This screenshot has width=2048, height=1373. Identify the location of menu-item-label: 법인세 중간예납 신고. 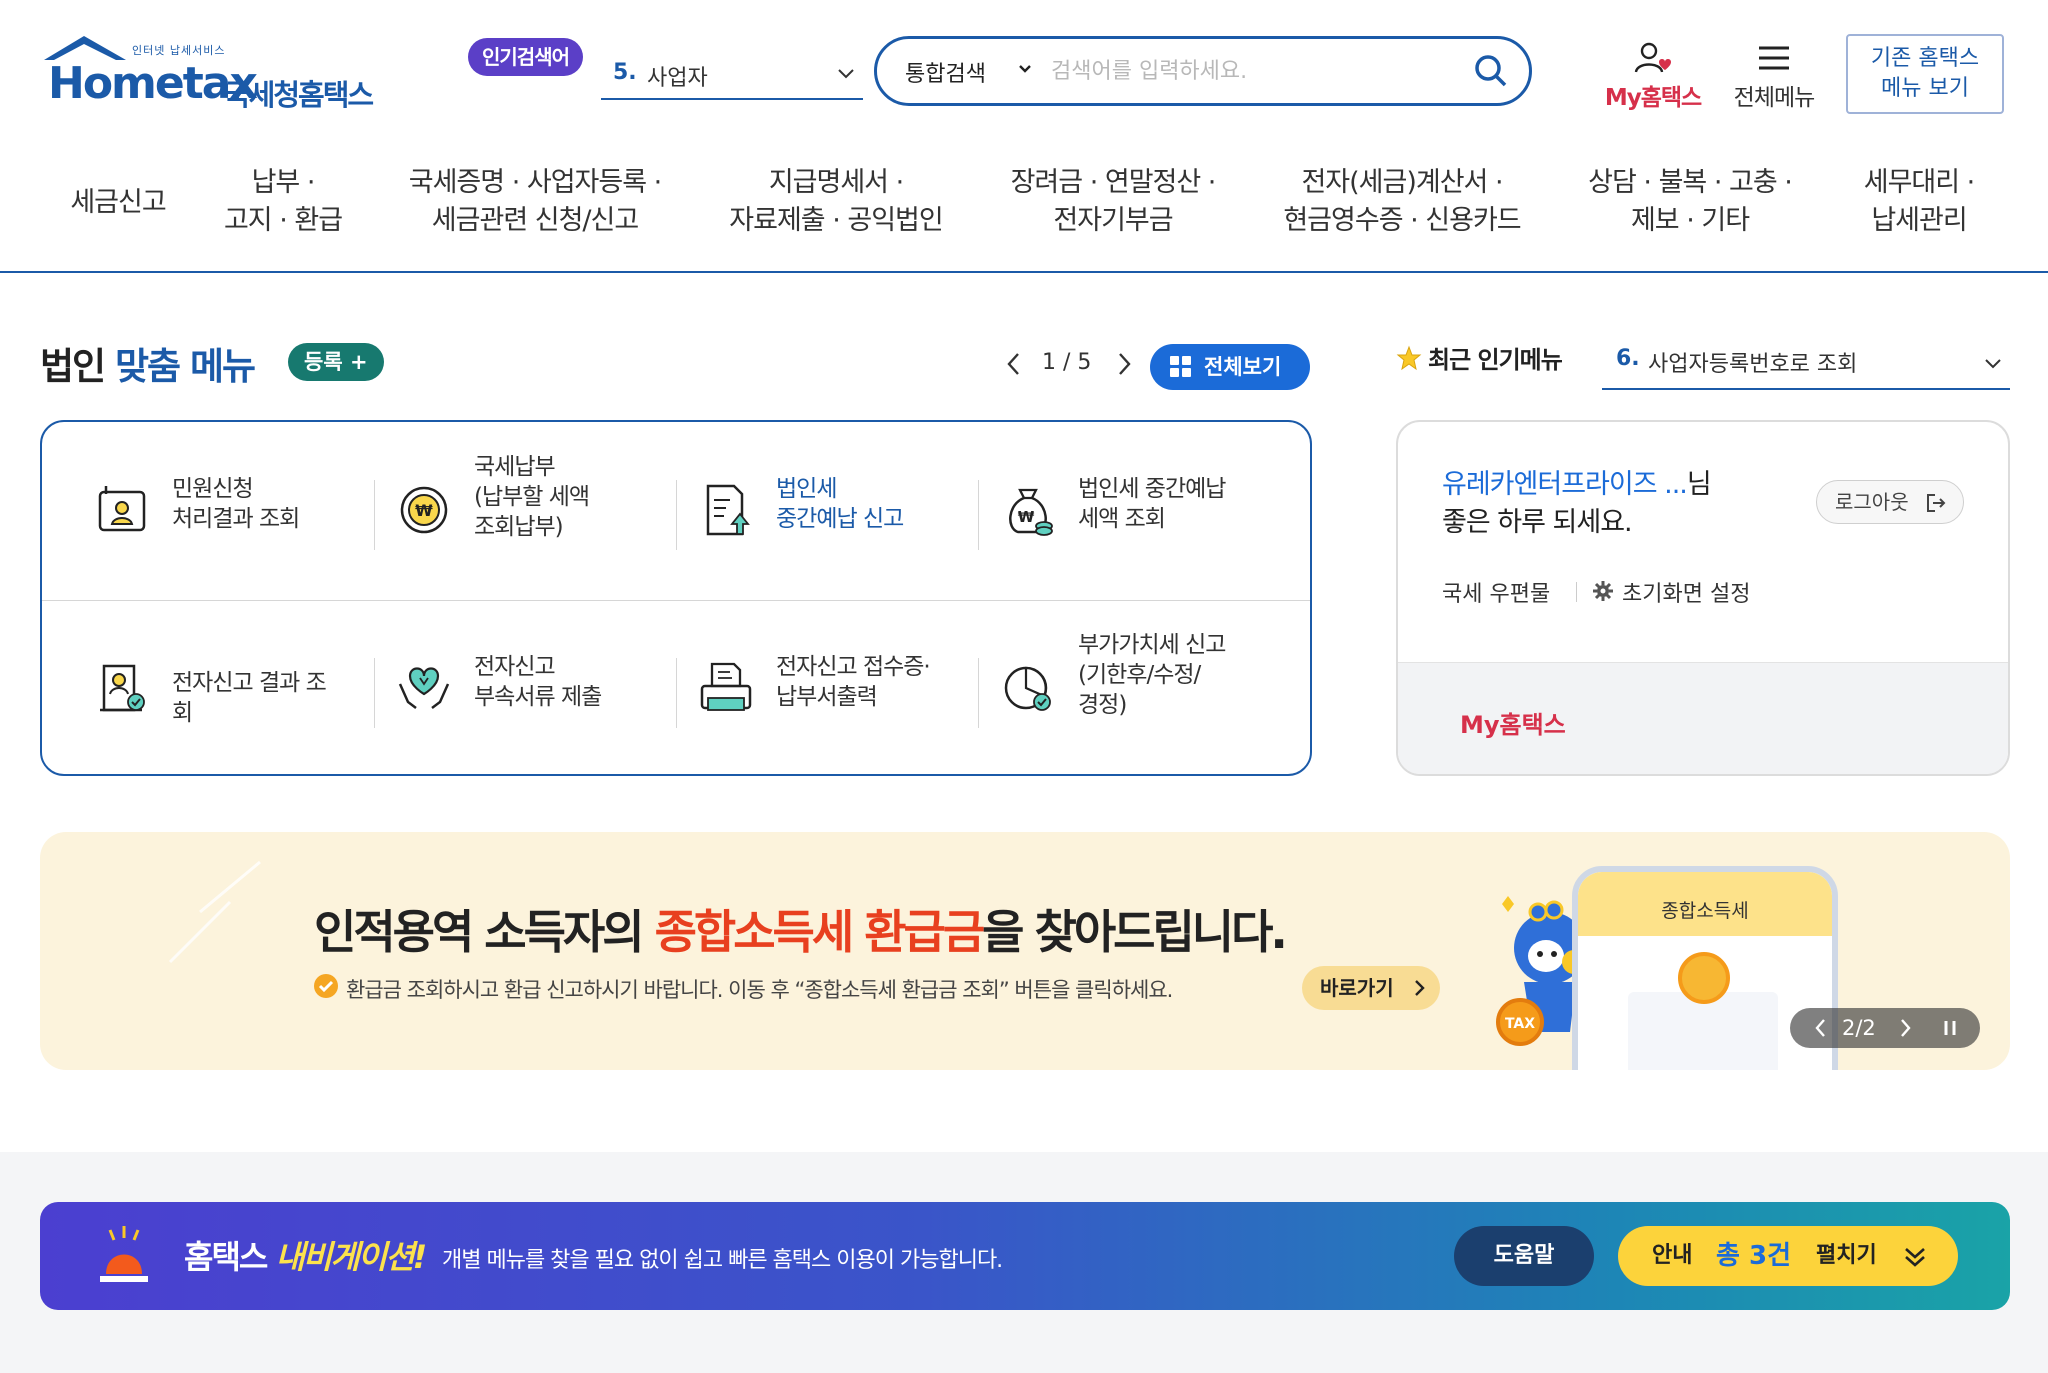
(840, 504).